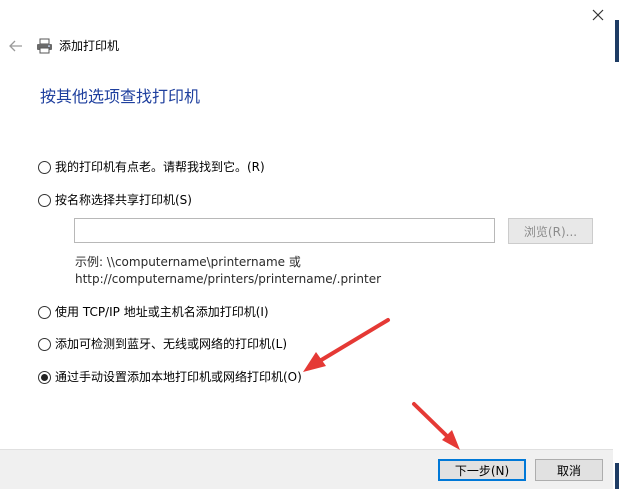  What do you see at coordinates (617, 41) in the screenshot?
I see `scrollbar-thumb` at bounding box center [617, 41].